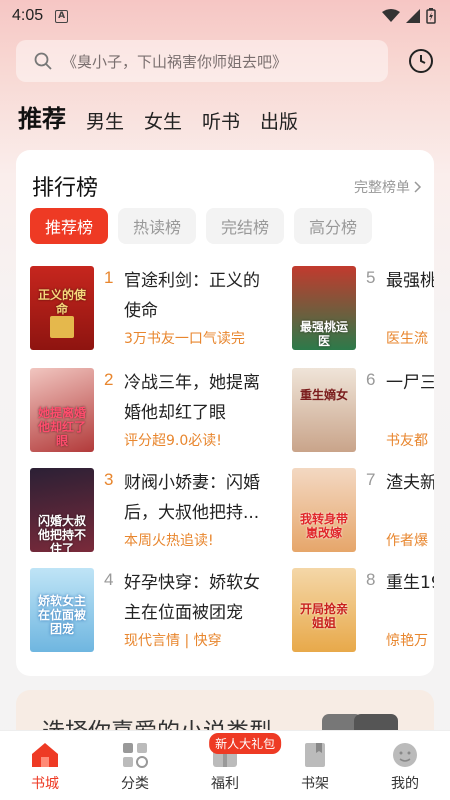 Image resolution: width=450 pixels, height=800 pixels. What do you see at coordinates (363, 410) in the screenshot?
I see `book-item: 重生嫡女 6 一尸三生嫡女 书友都` at bounding box center [363, 410].